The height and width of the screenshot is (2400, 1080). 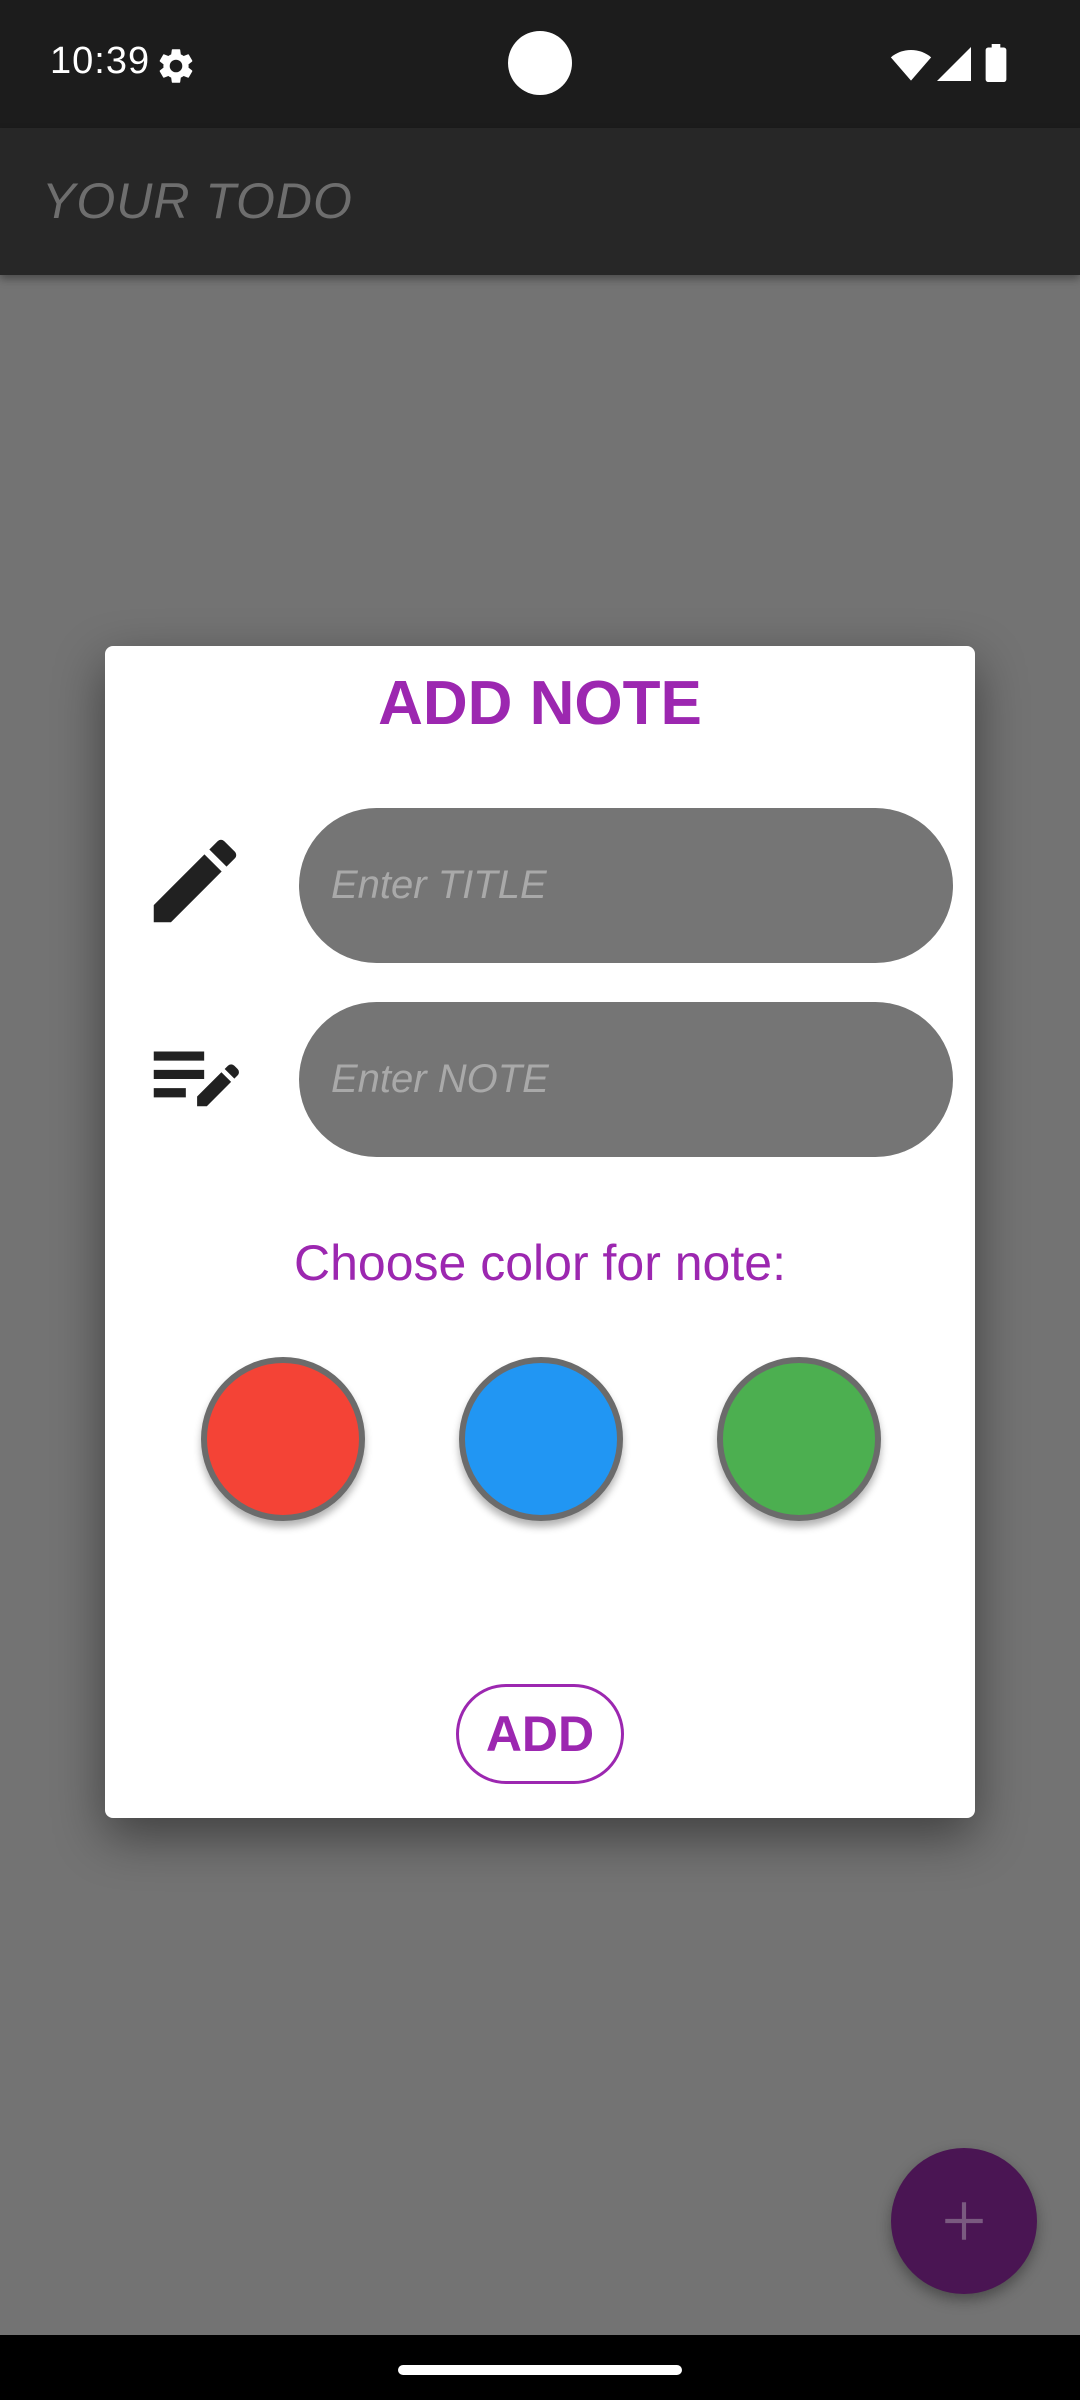 What do you see at coordinates (799, 1439) in the screenshot?
I see `green-color-option` at bounding box center [799, 1439].